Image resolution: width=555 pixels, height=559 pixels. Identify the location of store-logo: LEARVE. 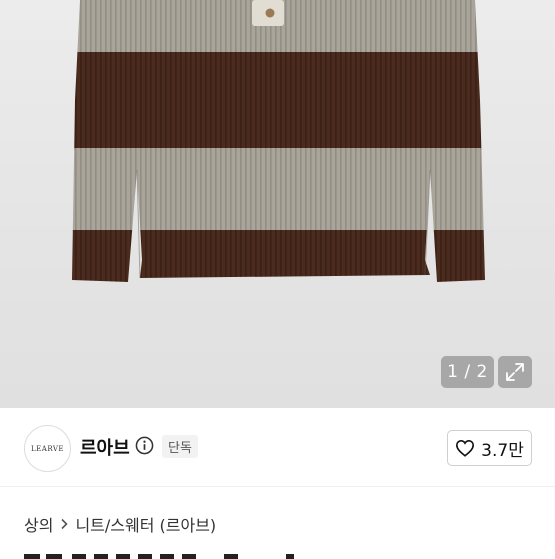
(47, 448).